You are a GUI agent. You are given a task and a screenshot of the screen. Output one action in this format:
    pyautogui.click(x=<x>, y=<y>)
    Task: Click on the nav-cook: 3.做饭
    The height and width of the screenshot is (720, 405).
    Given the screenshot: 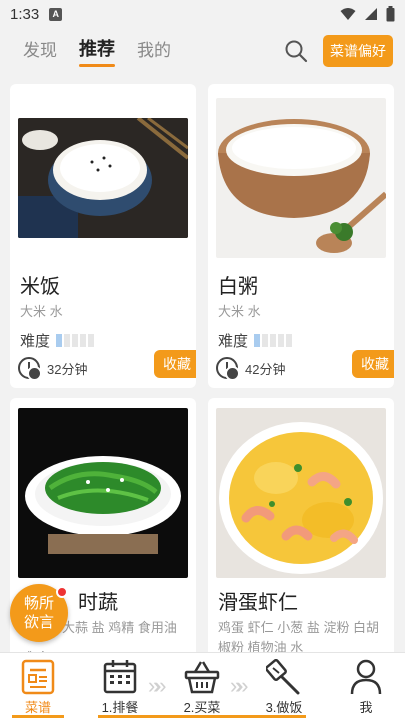 What is the action you would take?
    pyautogui.click(x=284, y=687)
    